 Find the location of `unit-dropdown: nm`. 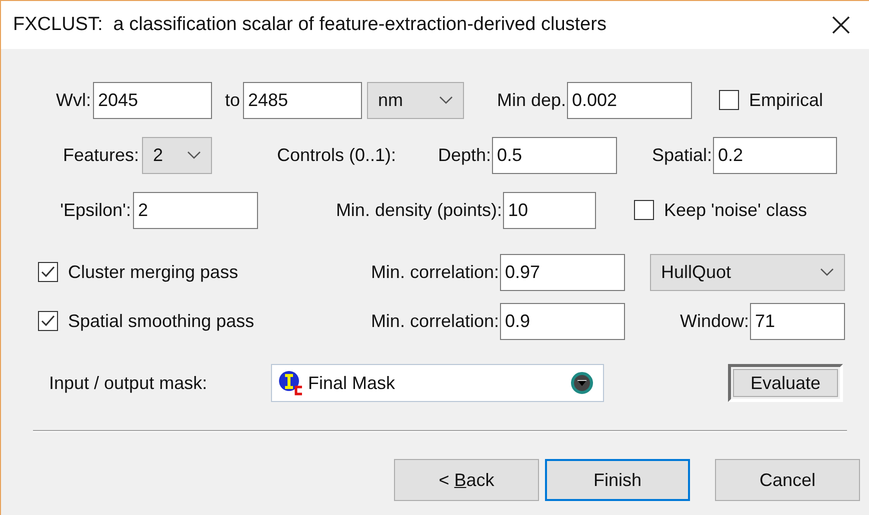

unit-dropdown: nm is located at coordinates (415, 100).